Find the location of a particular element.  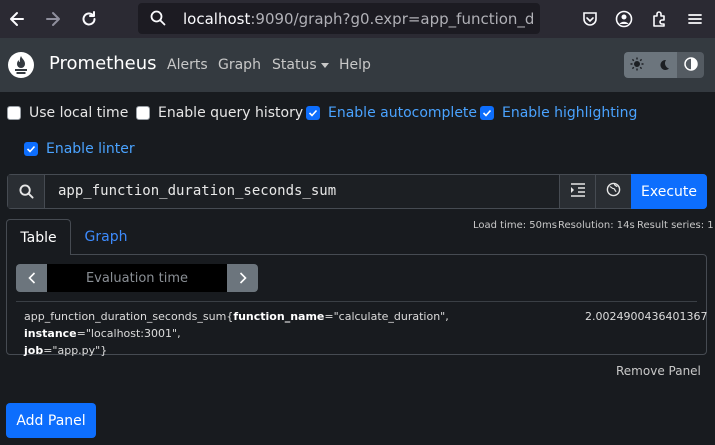

add-panel-button: Add Panel is located at coordinates (51, 420).